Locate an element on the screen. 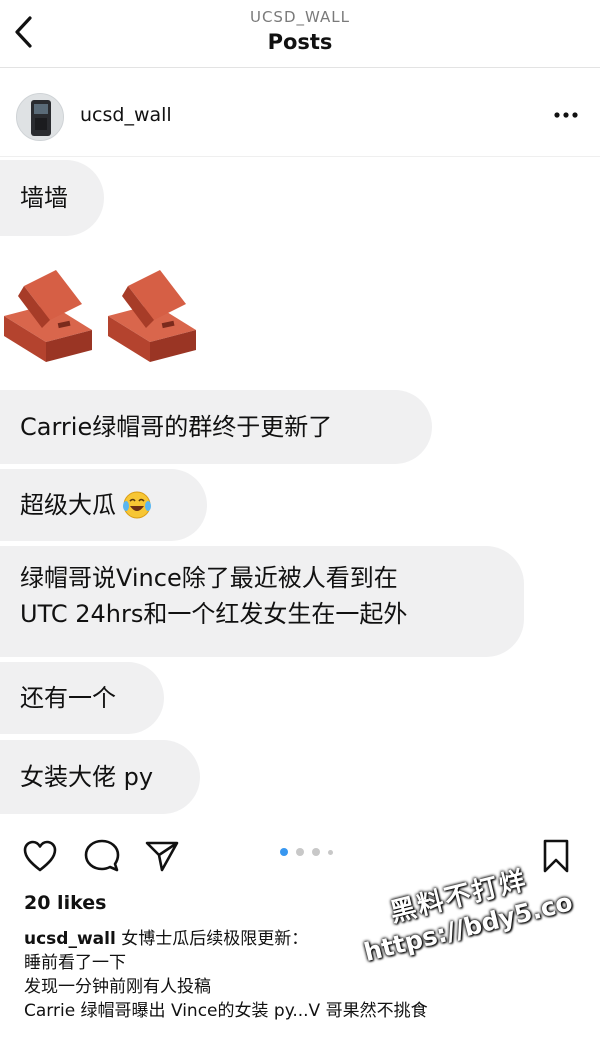 The image size is (600, 1040). chat-bubble-6: 女装大佬 py is located at coordinates (100, 777).